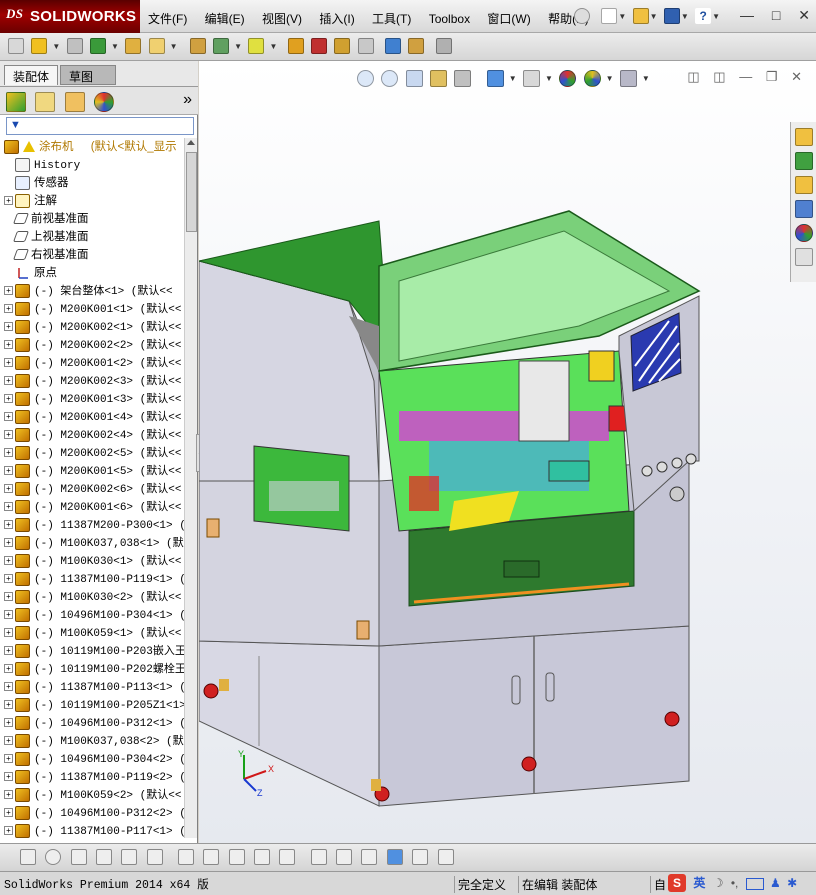 The width and height of the screenshot is (816, 895). What do you see at coordinates (92, 597) in the screenshot?
I see `tree-component: + (-) M100K030<2> (默认<<` at bounding box center [92, 597].